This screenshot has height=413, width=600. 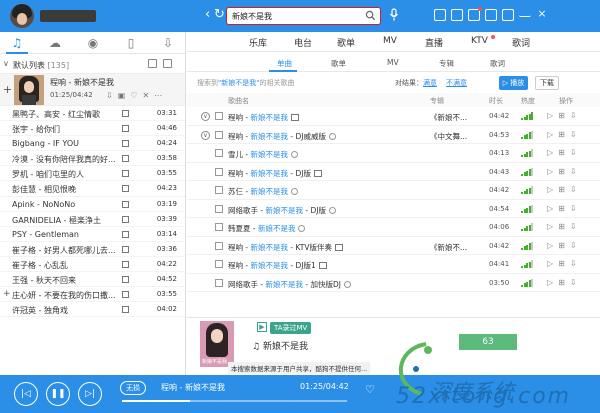 I want to click on back-arrow-icon: ‹, so click(x=207, y=15).